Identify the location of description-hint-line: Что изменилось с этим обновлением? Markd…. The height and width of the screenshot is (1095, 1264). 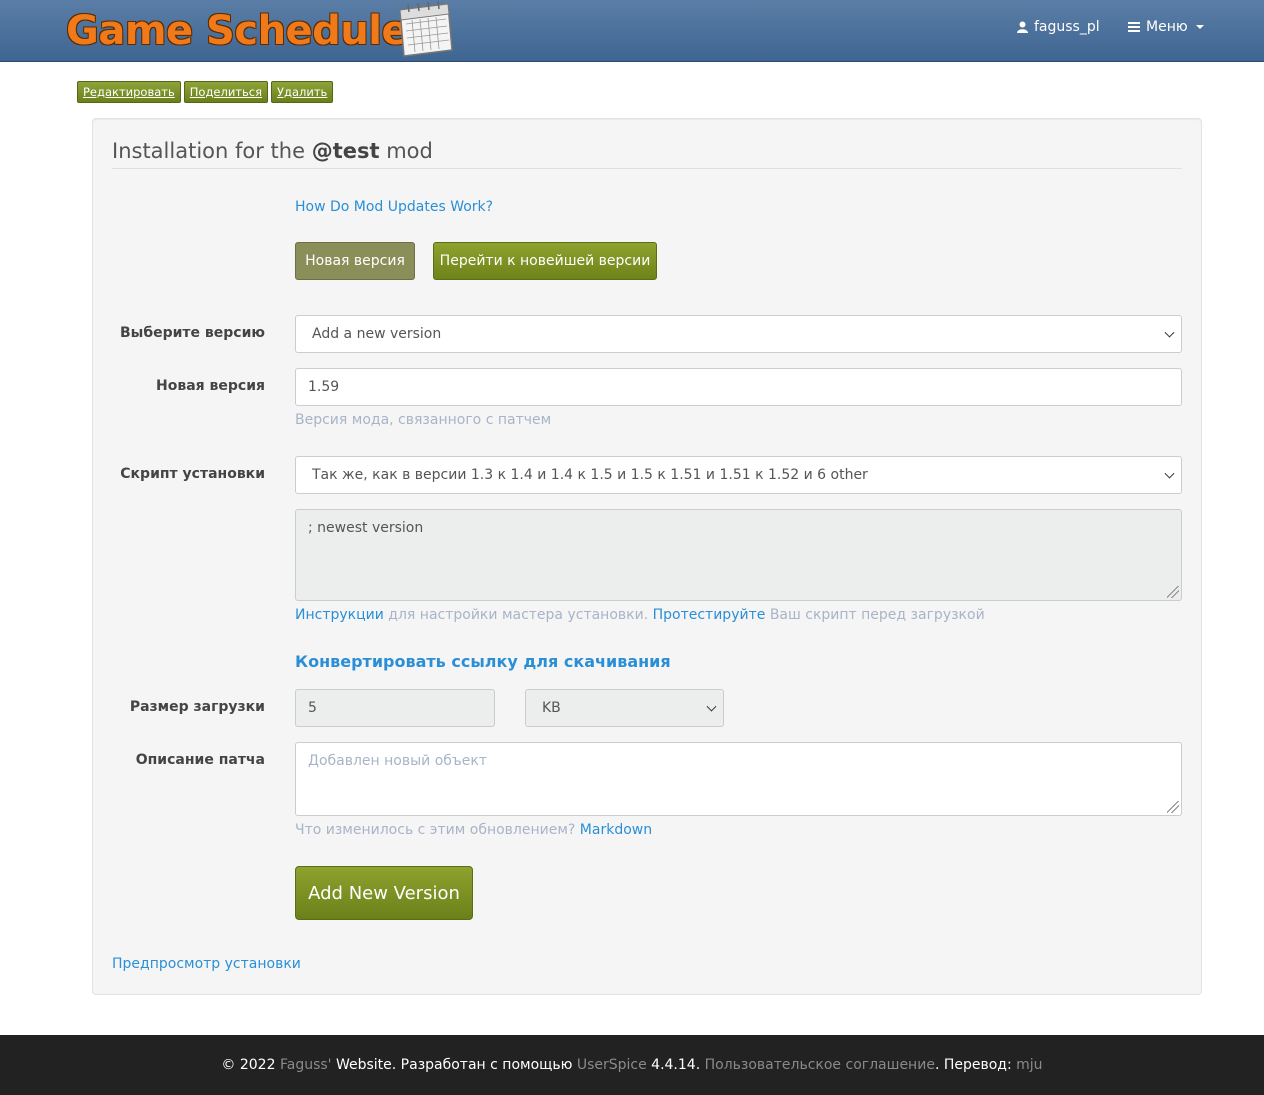
(473, 830).